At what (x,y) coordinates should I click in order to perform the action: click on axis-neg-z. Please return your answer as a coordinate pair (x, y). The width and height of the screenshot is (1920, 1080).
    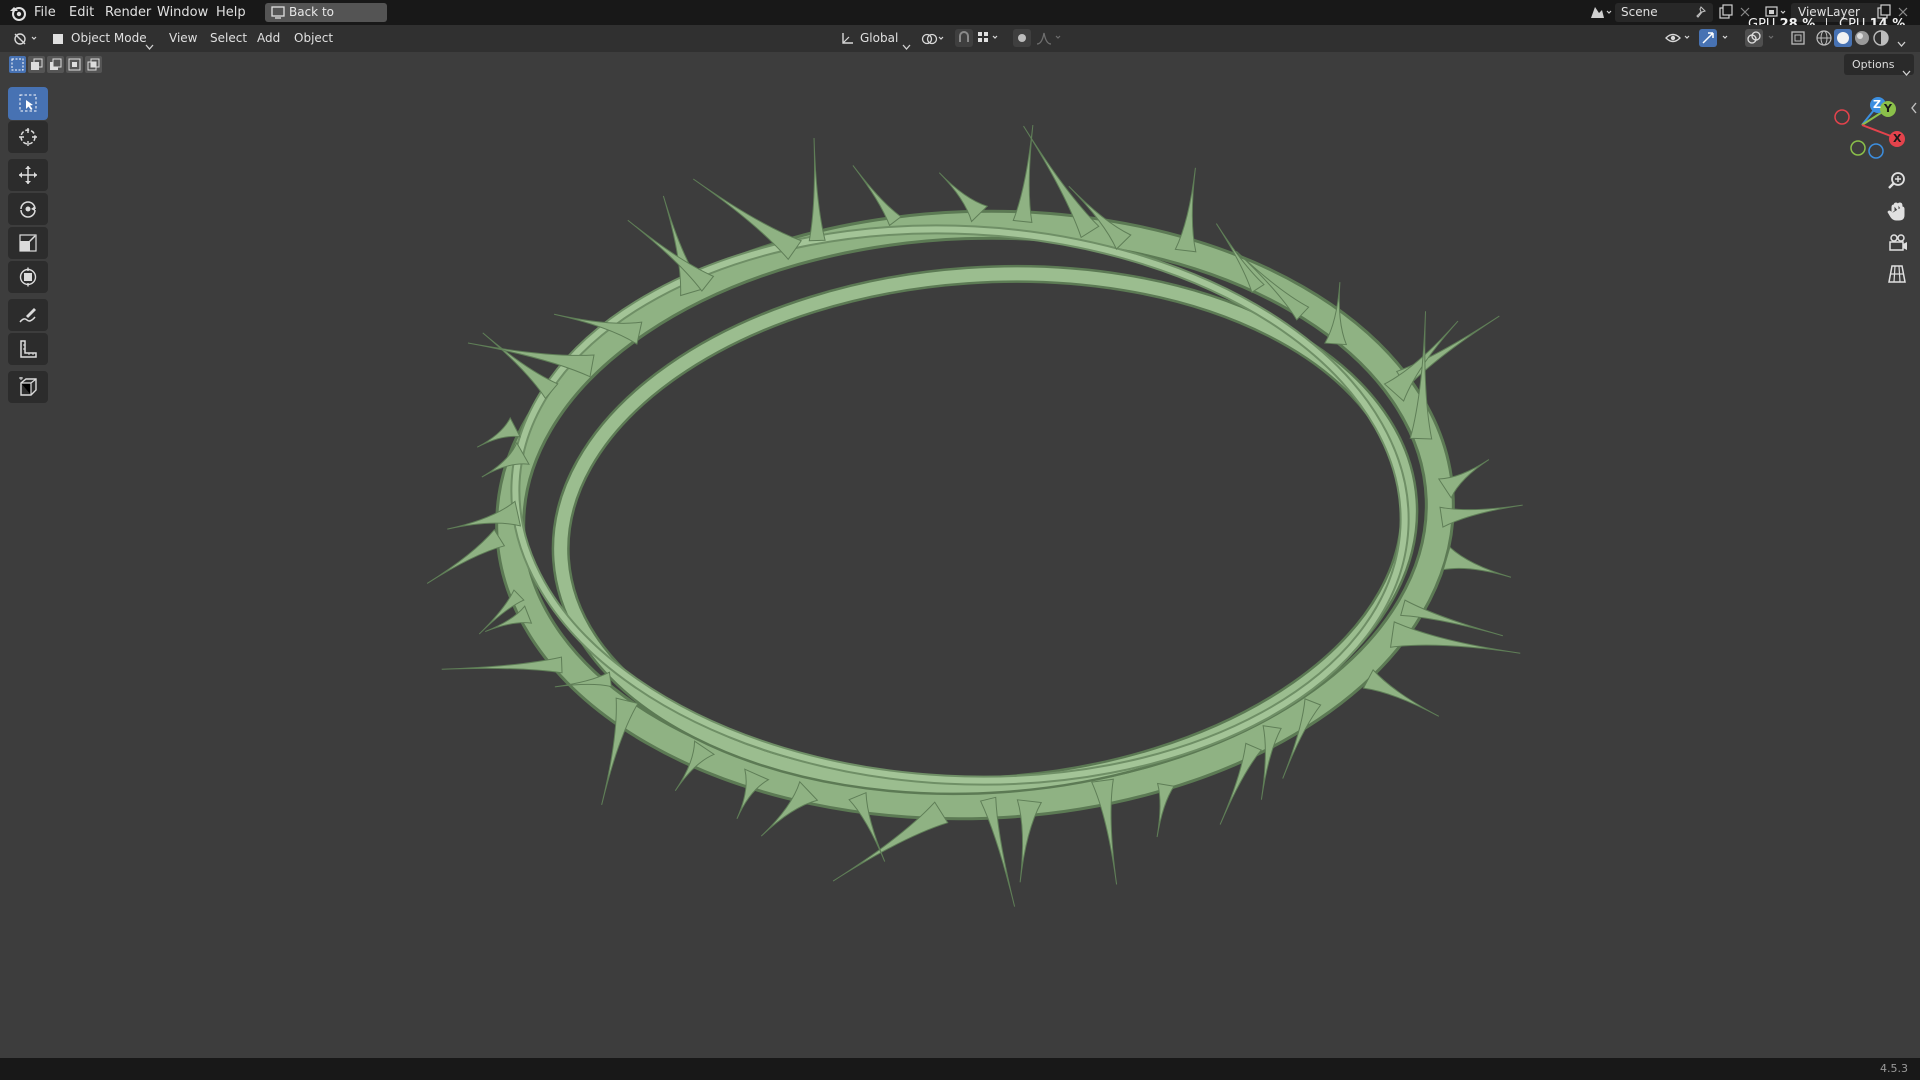
    Looking at the image, I should click on (1876, 151).